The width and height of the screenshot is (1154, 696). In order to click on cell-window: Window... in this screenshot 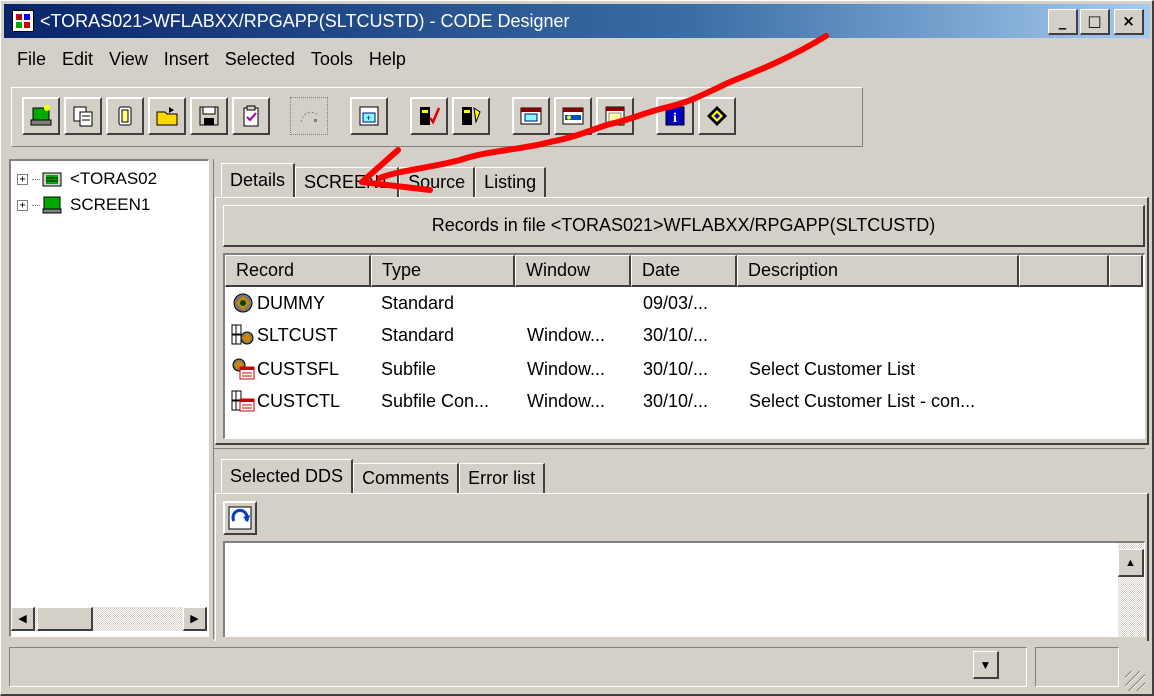, I will do `click(566, 400)`.